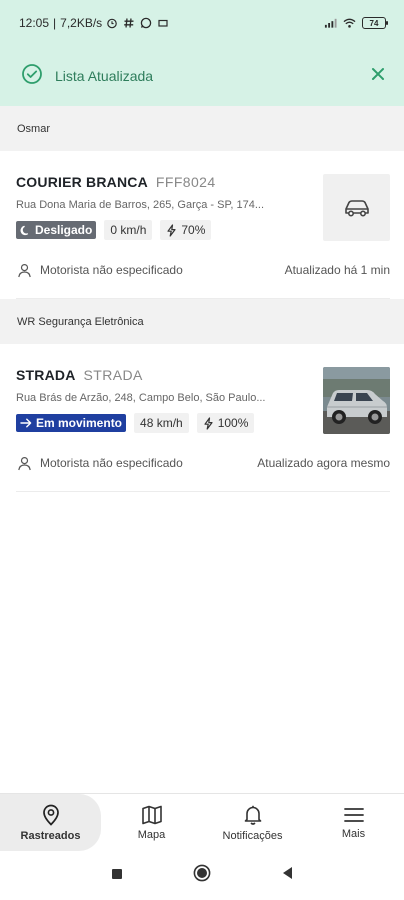 The image size is (404, 900). Describe the element at coordinates (378, 76) in the screenshot. I see `close-icon` at that location.